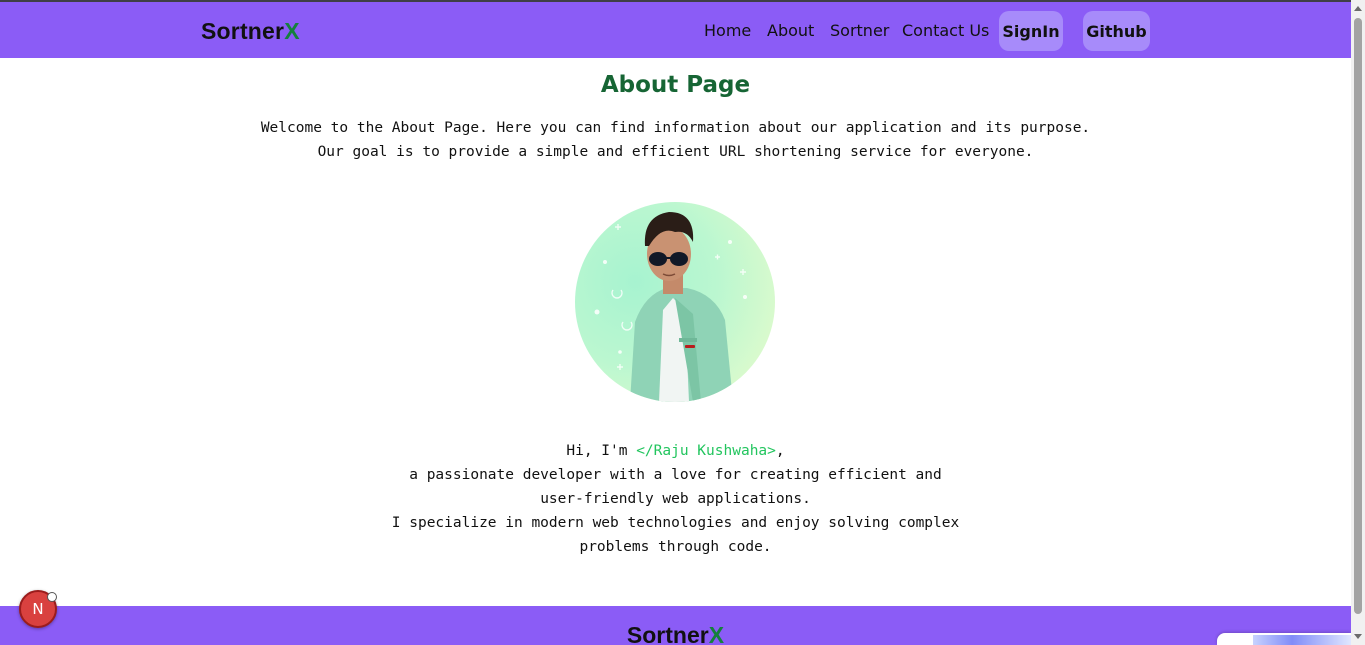 The height and width of the screenshot is (645, 1365). I want to click on brand-accent: X, so click(292, 31).